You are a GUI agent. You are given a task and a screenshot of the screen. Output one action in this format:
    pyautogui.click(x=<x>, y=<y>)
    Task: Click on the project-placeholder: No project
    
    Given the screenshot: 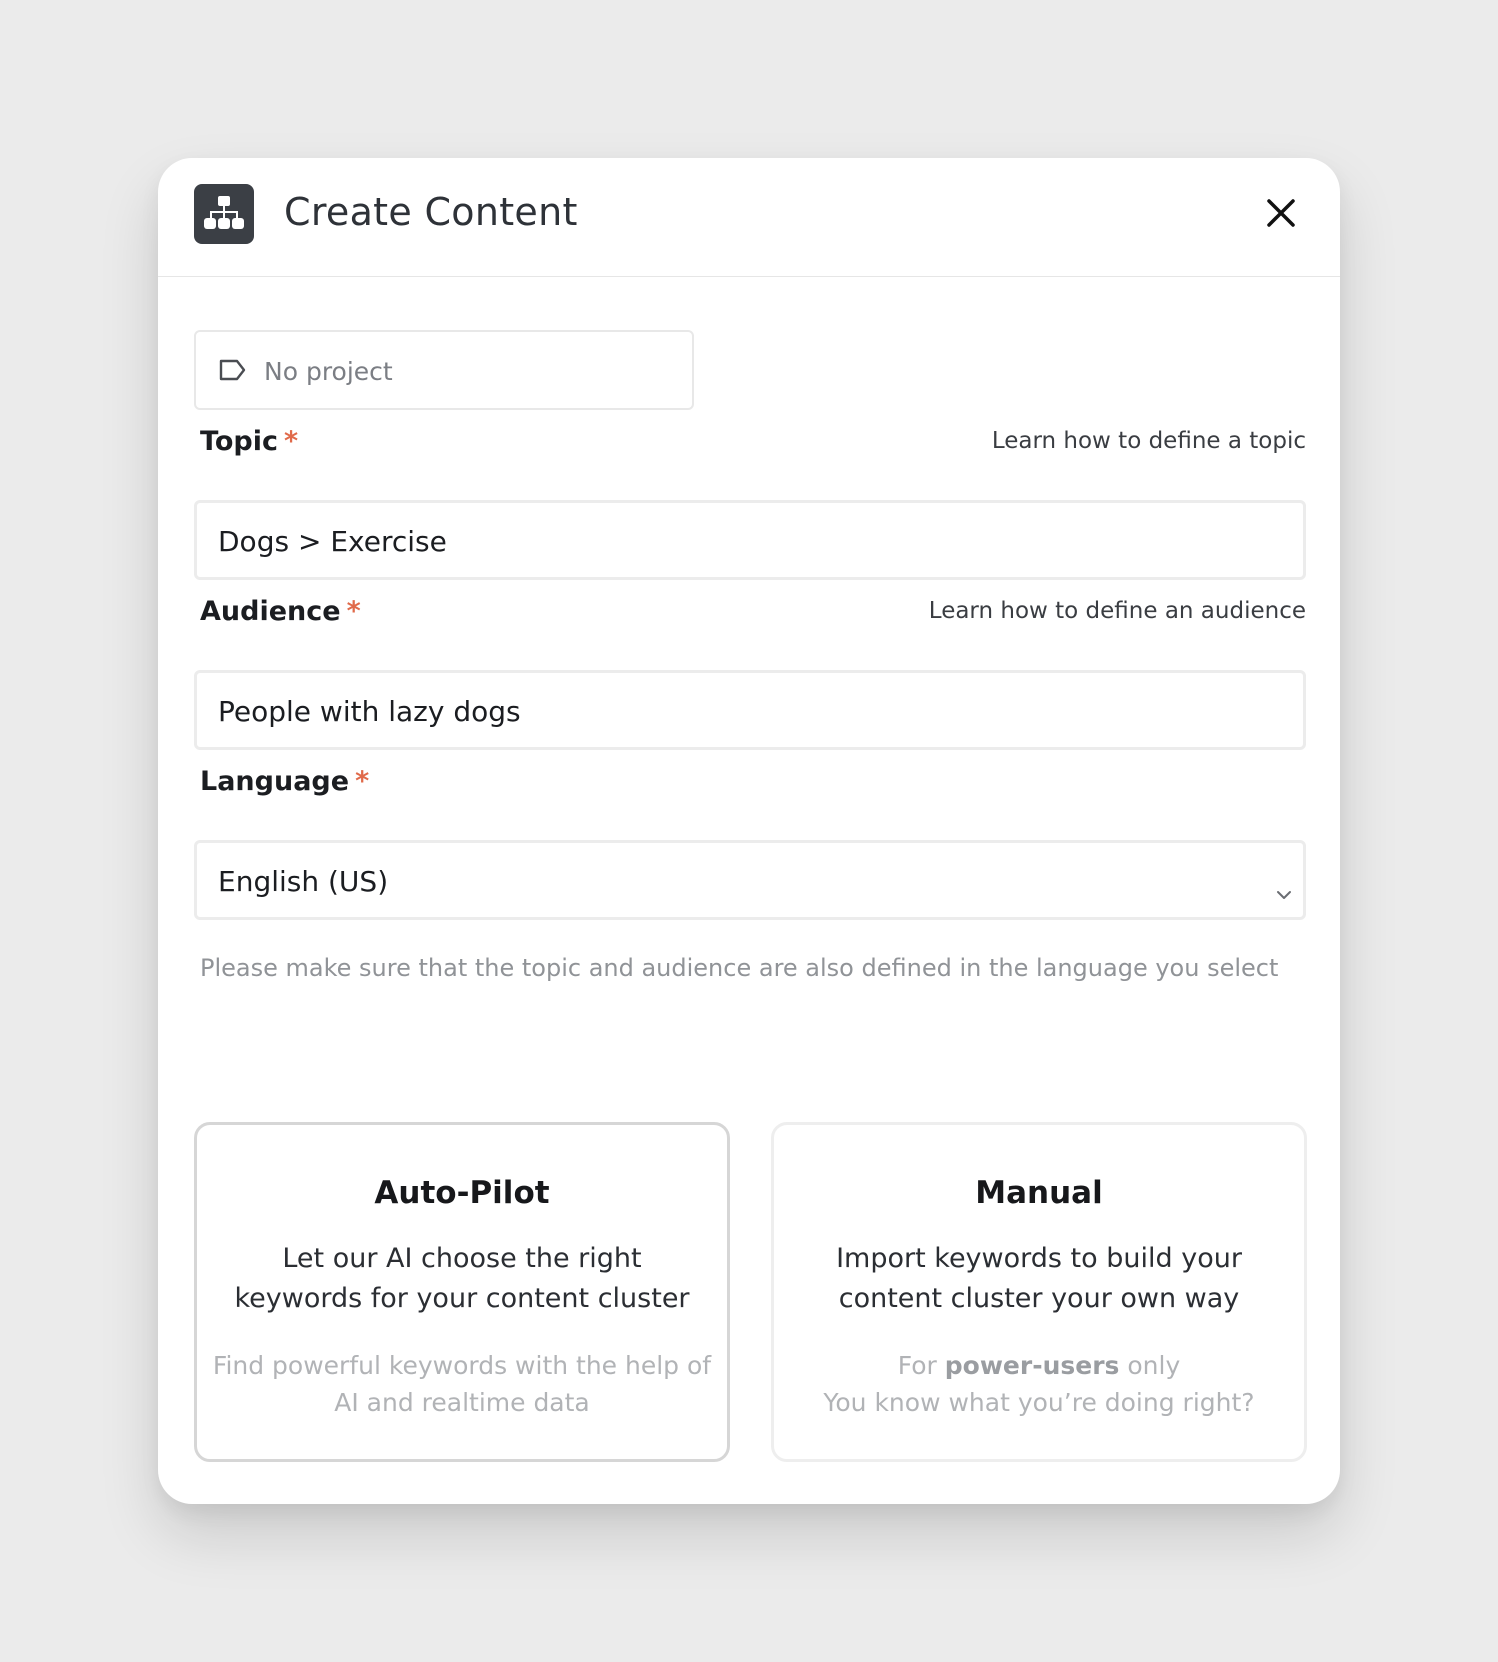 What is the action you would take?
    pyautogui.click(x=328, y=371)
    